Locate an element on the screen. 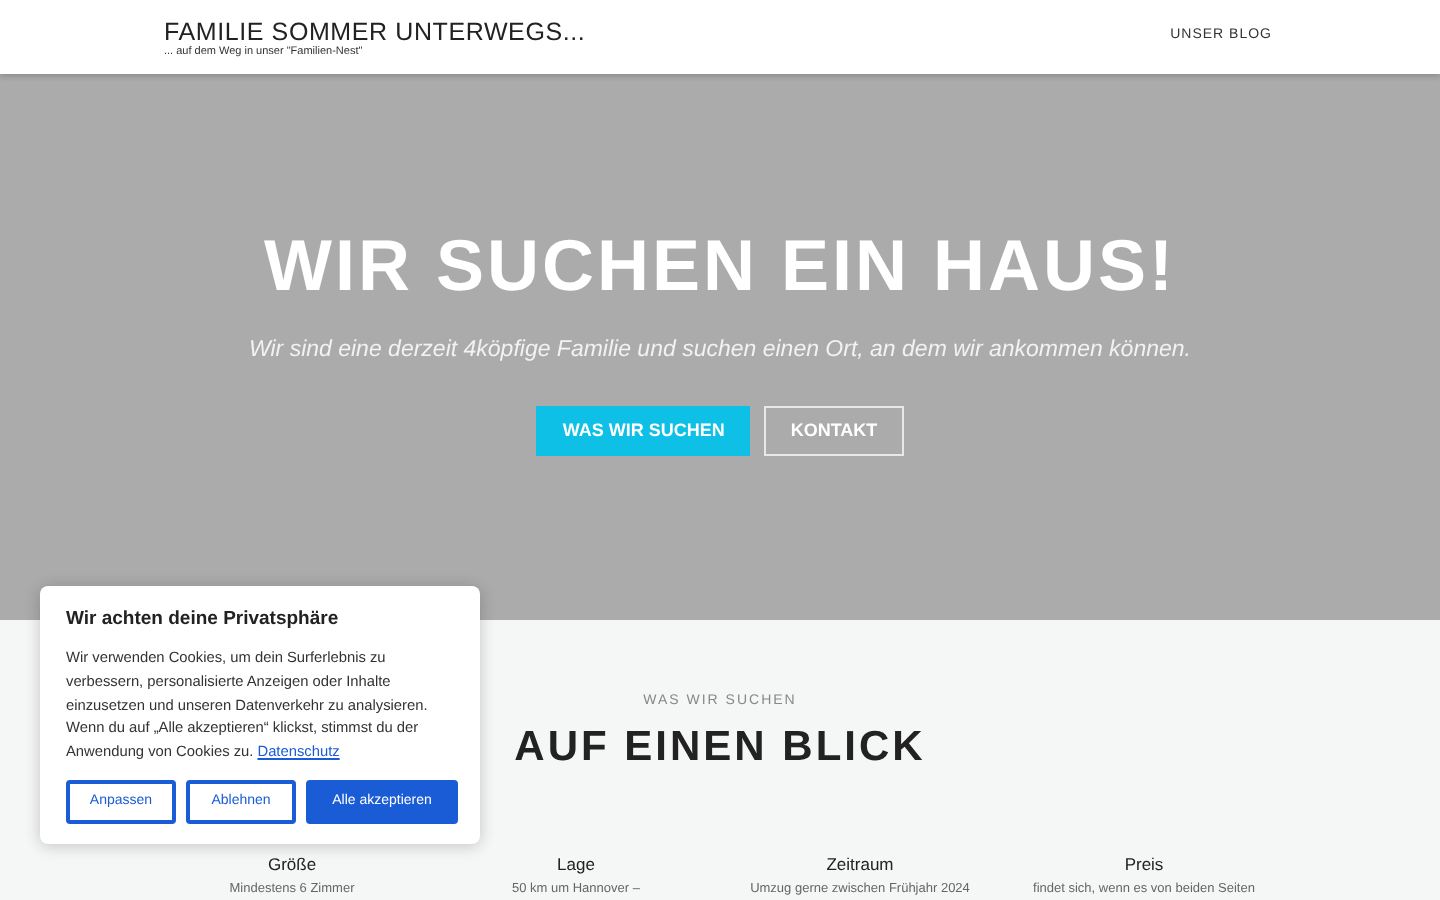 This screenshot has width=1440, height=900. column-title: Preis is located at coordinates (1144, 864).